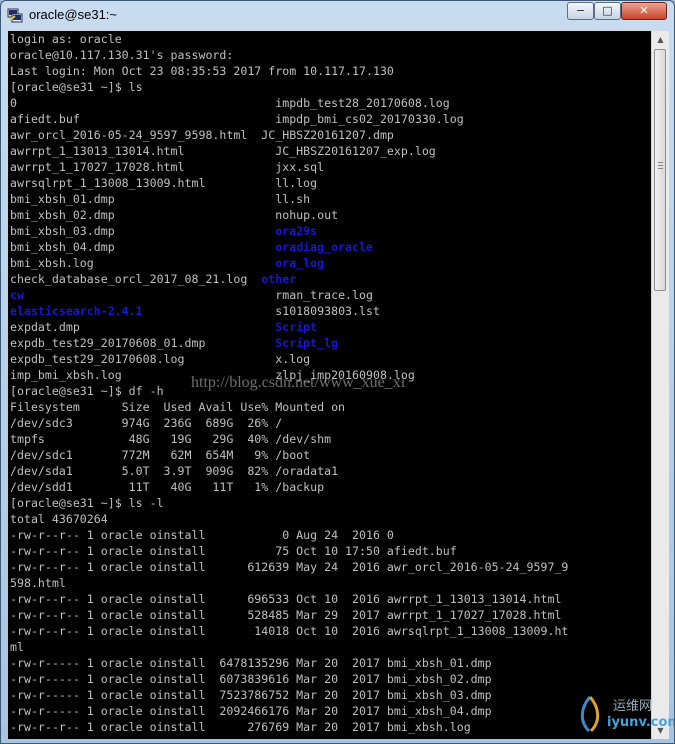 This screenshot has height=744, width=675. I want to click on terminal-text: 0 impdb_test28_20170608.log, so click(230, 103).